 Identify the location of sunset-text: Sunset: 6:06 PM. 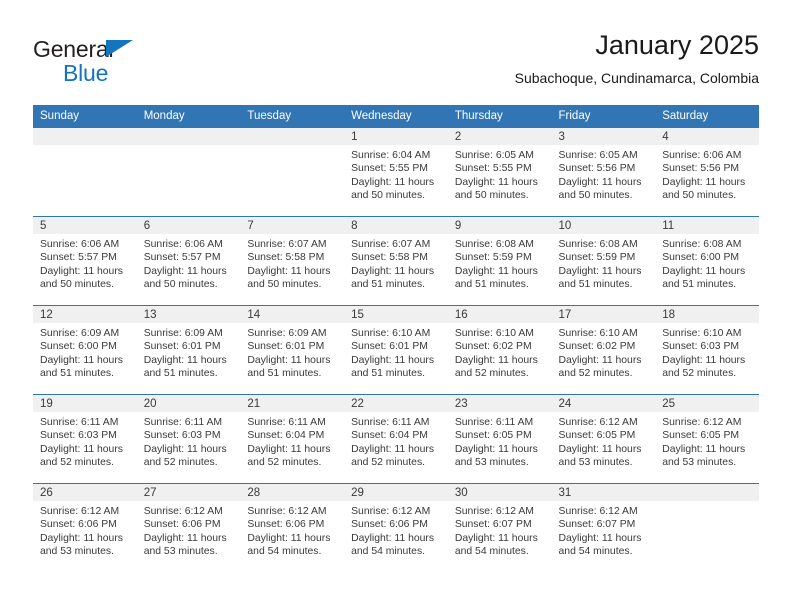
(78, 525).